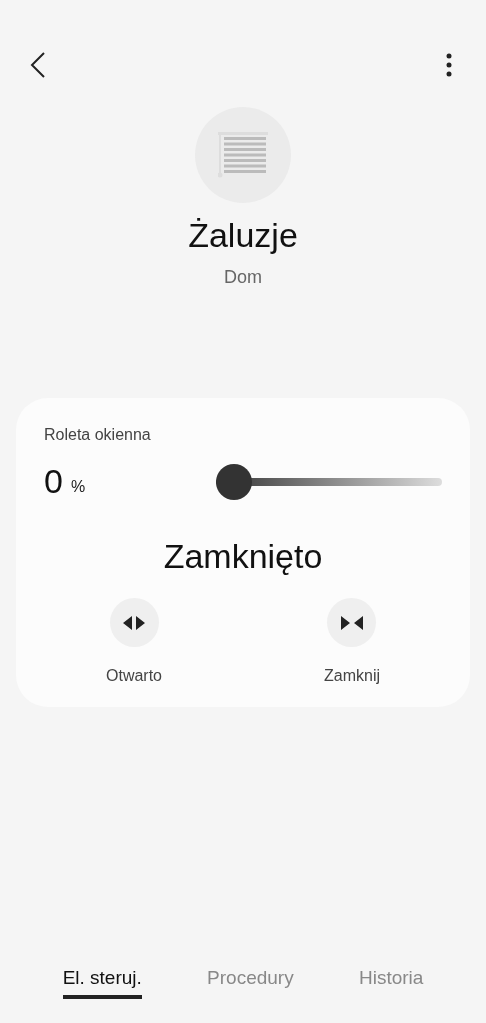  What do you see at coordinates (329, 481) in the screenshot?
I see `position-slider` at bounding box center [329, 481].